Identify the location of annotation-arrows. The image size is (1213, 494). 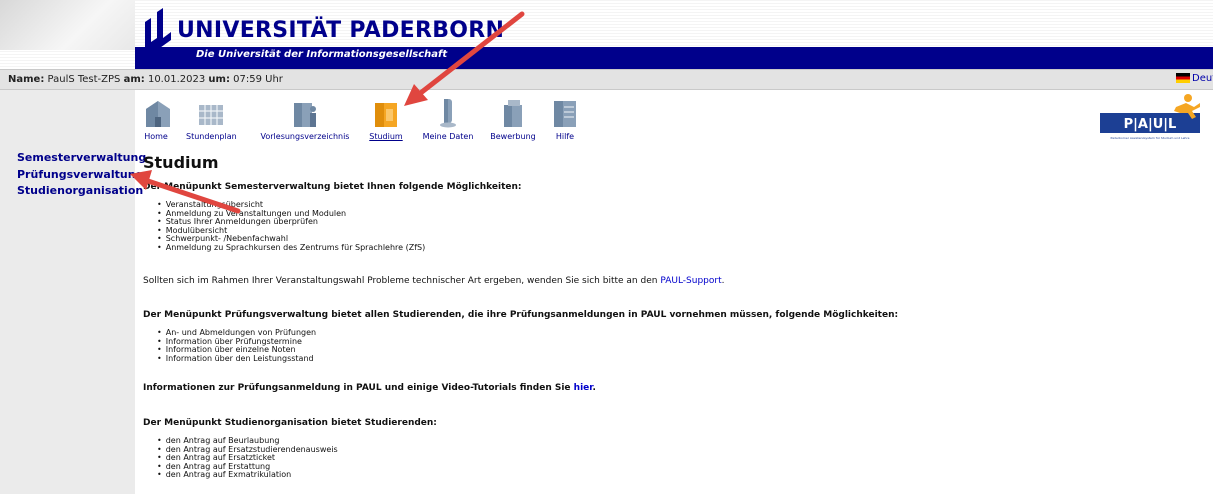
(327, 112).